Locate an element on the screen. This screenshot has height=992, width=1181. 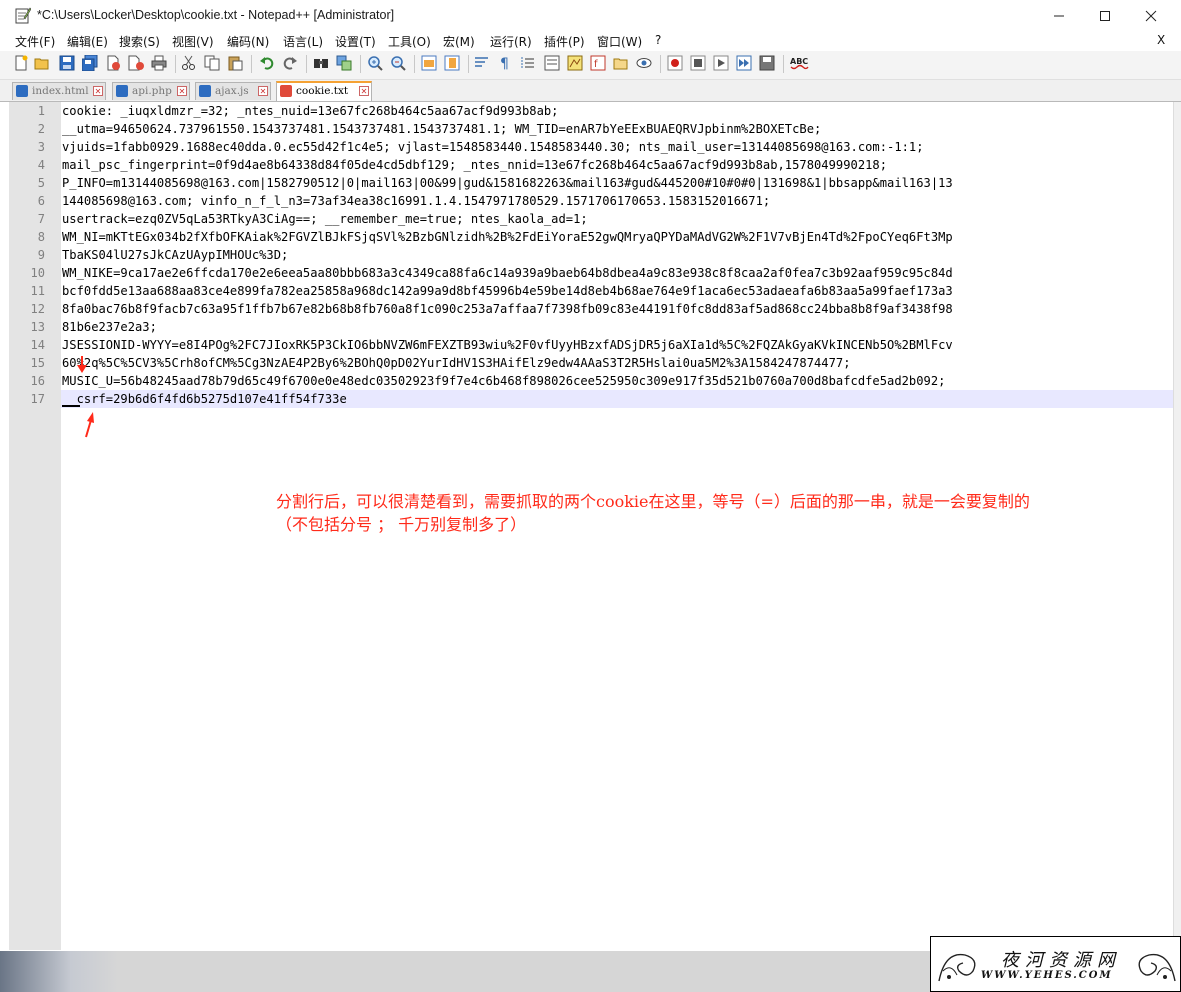
menu-file: 文件(F) is located at coordinates (35, 41).